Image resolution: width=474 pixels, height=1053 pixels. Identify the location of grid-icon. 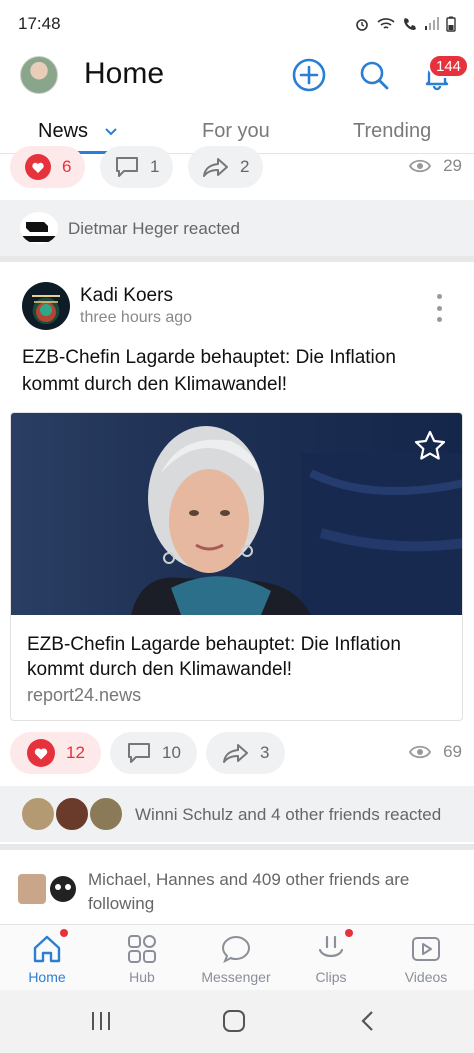
(142, 949).